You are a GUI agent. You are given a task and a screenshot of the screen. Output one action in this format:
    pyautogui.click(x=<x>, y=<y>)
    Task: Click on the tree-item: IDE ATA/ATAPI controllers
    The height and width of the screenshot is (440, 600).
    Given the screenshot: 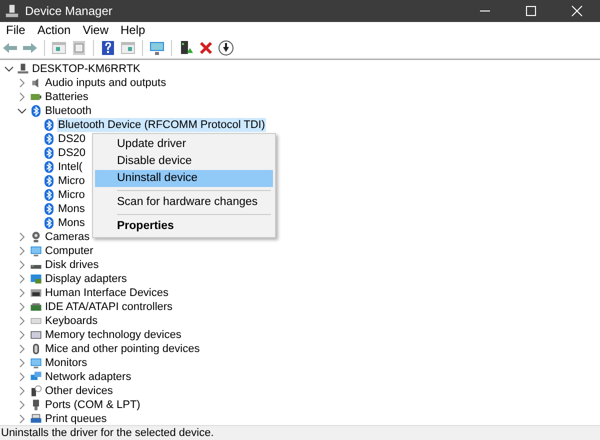 What is the action you would take?
    pyautogui.click(x=109, y=307)
    